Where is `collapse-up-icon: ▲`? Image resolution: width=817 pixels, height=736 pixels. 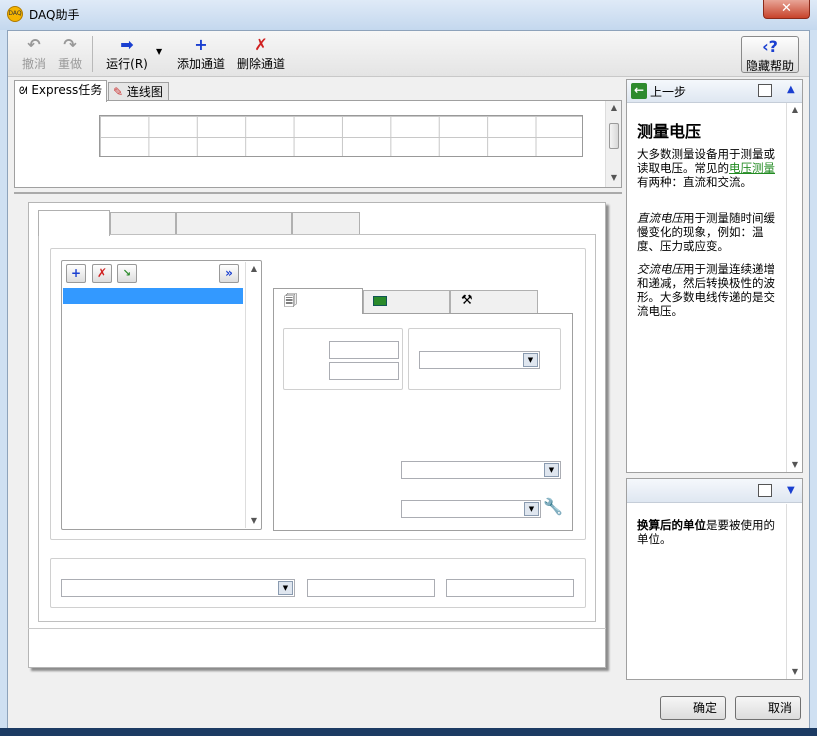
collapse-up-icon: ▲ is located at coordinates (791, 89).